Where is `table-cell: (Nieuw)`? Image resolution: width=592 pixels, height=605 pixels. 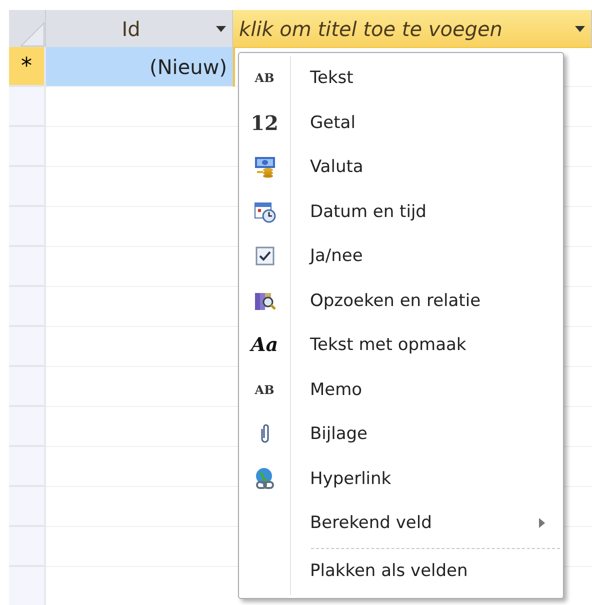
table-cell: (Nieuw) is located at coordinates (139, 67).